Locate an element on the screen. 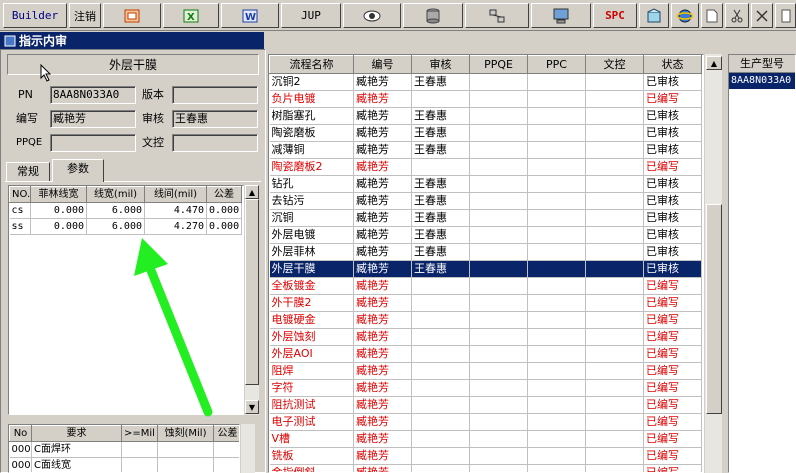  flow-scrollbar: ▲ is located at coordinates (713, 263).